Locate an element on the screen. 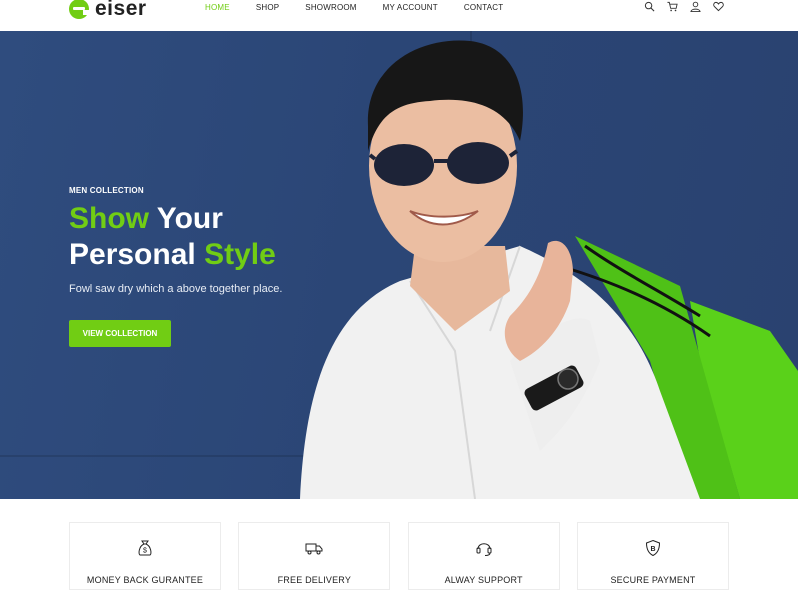 Image resolution: width=798 pixels, height=590 pixels. logo: eiser is located at coordinates (108, 10).